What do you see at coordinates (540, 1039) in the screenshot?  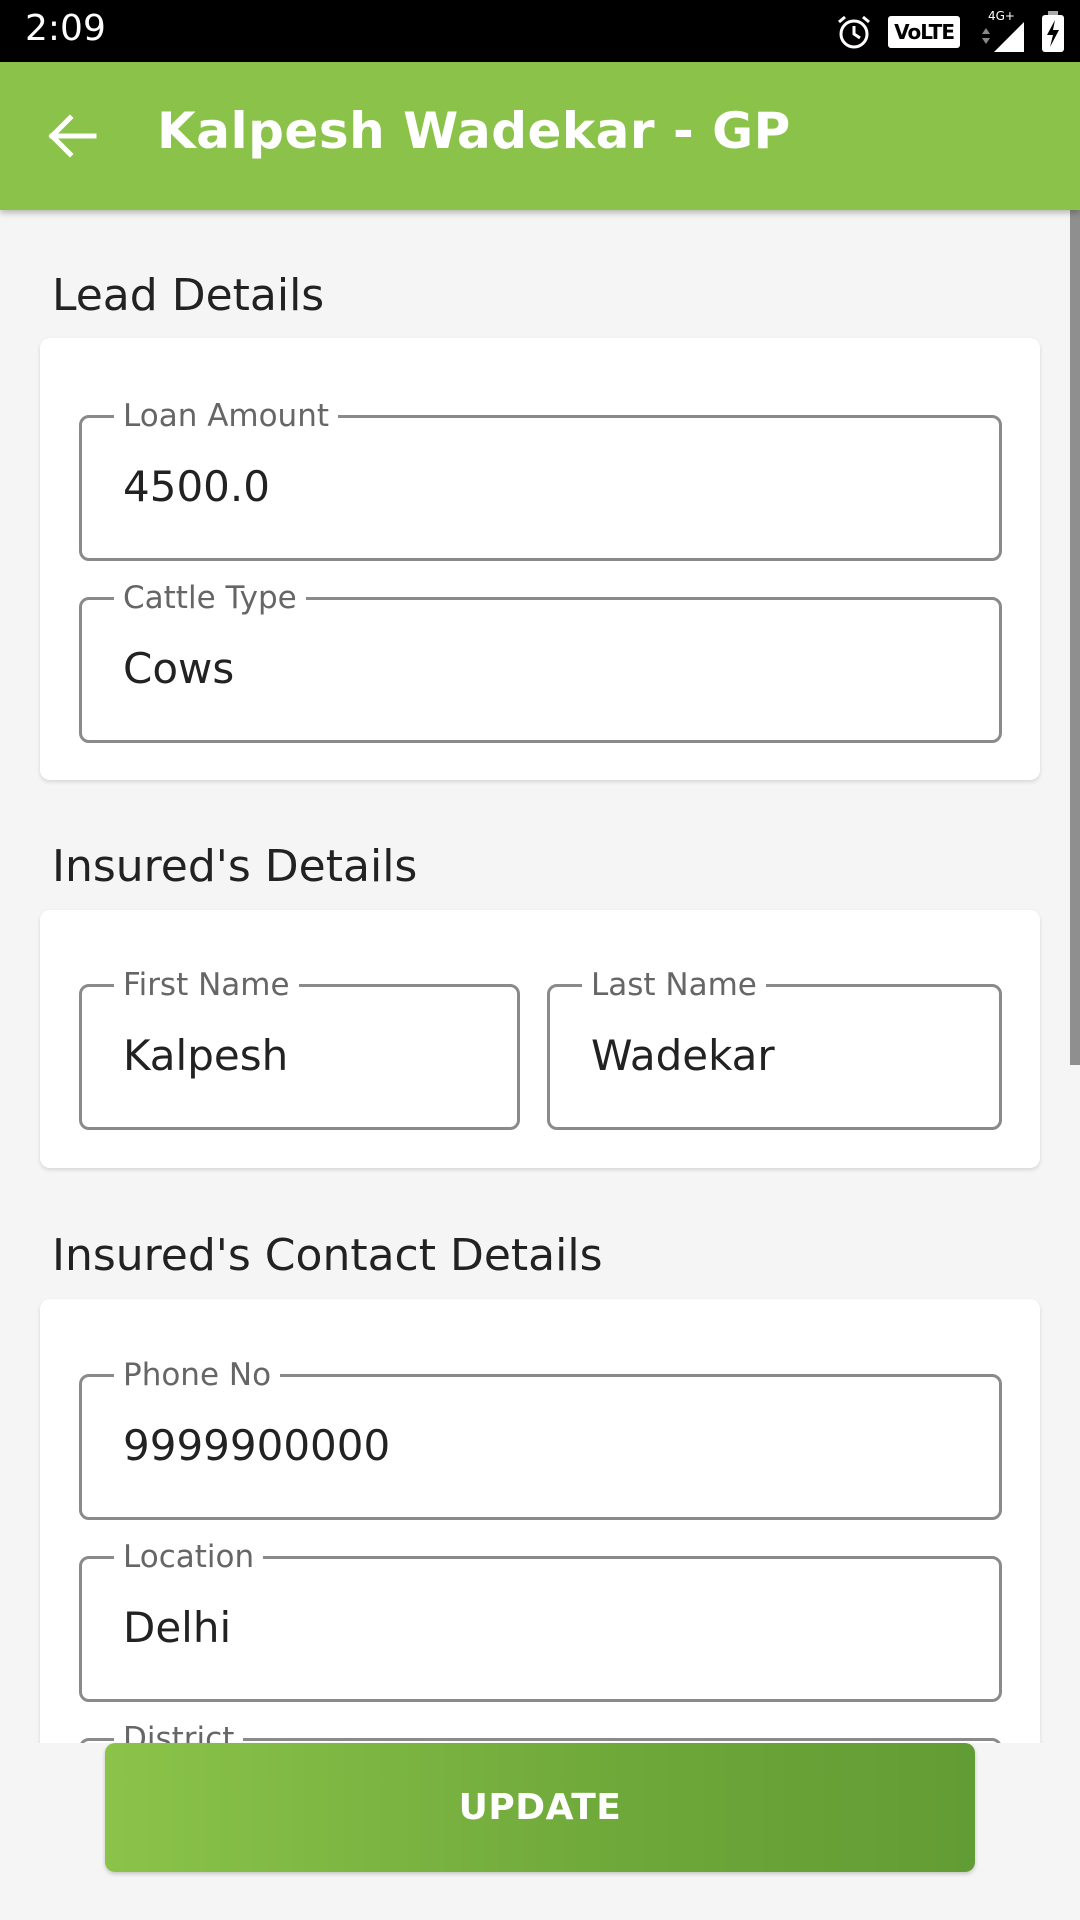 I see `insured-details-card: First Name Kalpesh Last Name Wadekar` at bounding box center [540, 1039].